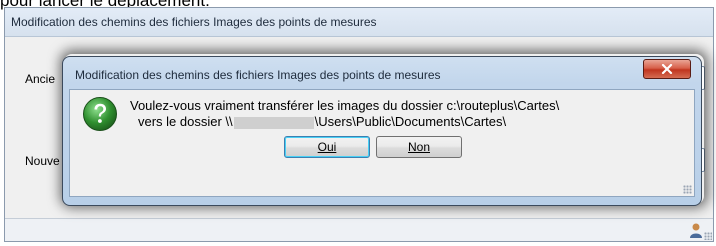  What do you see at coordinates (359, 229) in the screenshot?
I see `status-bar` at bounding box center [359, 229].